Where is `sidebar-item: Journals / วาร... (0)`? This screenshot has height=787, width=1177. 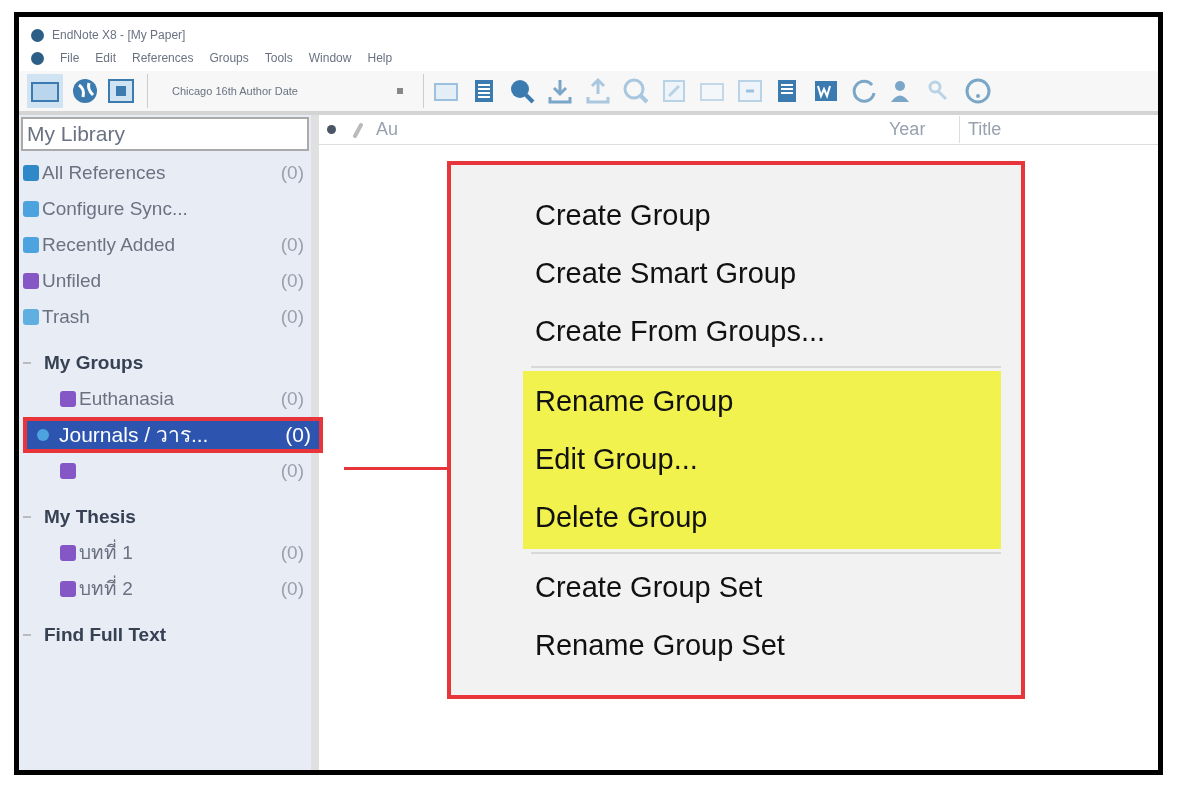
sidebar-item: Journals / วาร... (0) is located at coordinates (173, 435).